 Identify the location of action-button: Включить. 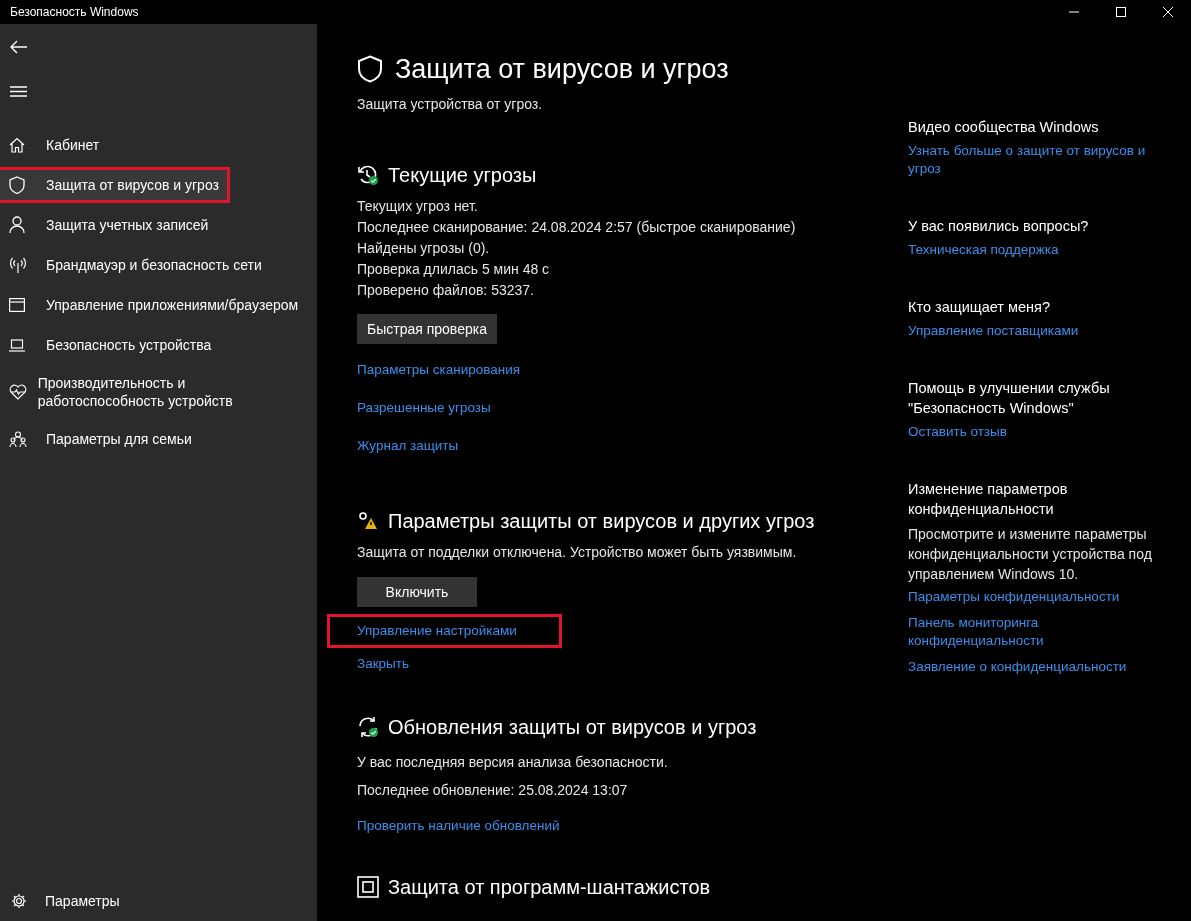
(417, 592).